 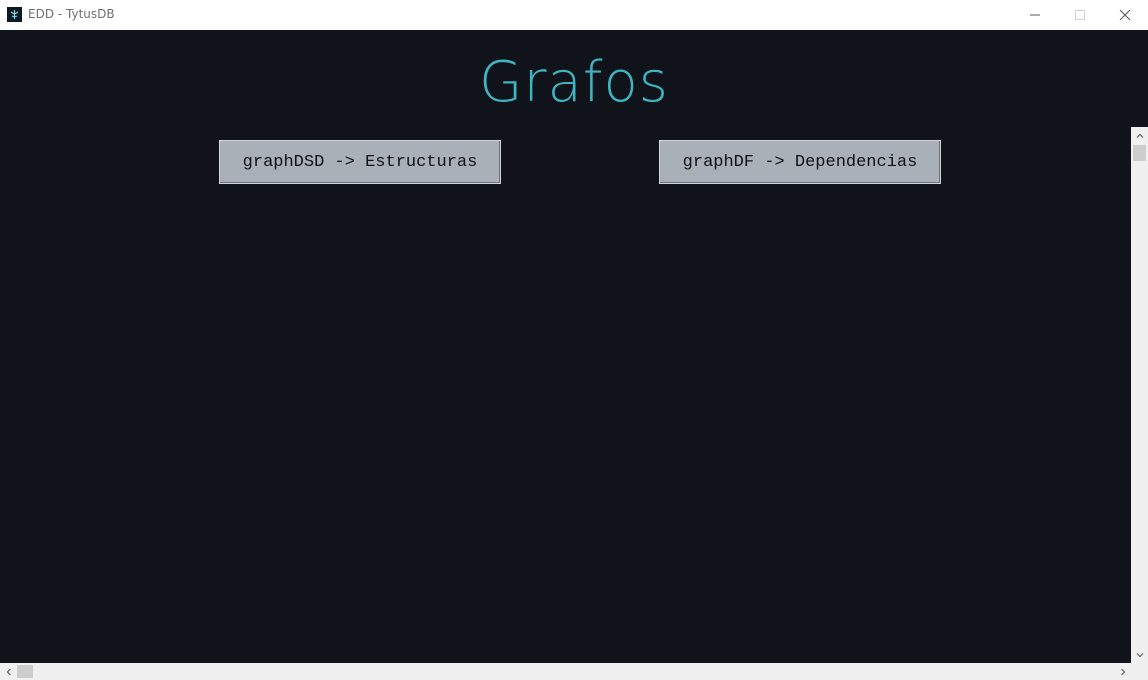 I want to click on scroll-left-button, so click(x=8, y=671).